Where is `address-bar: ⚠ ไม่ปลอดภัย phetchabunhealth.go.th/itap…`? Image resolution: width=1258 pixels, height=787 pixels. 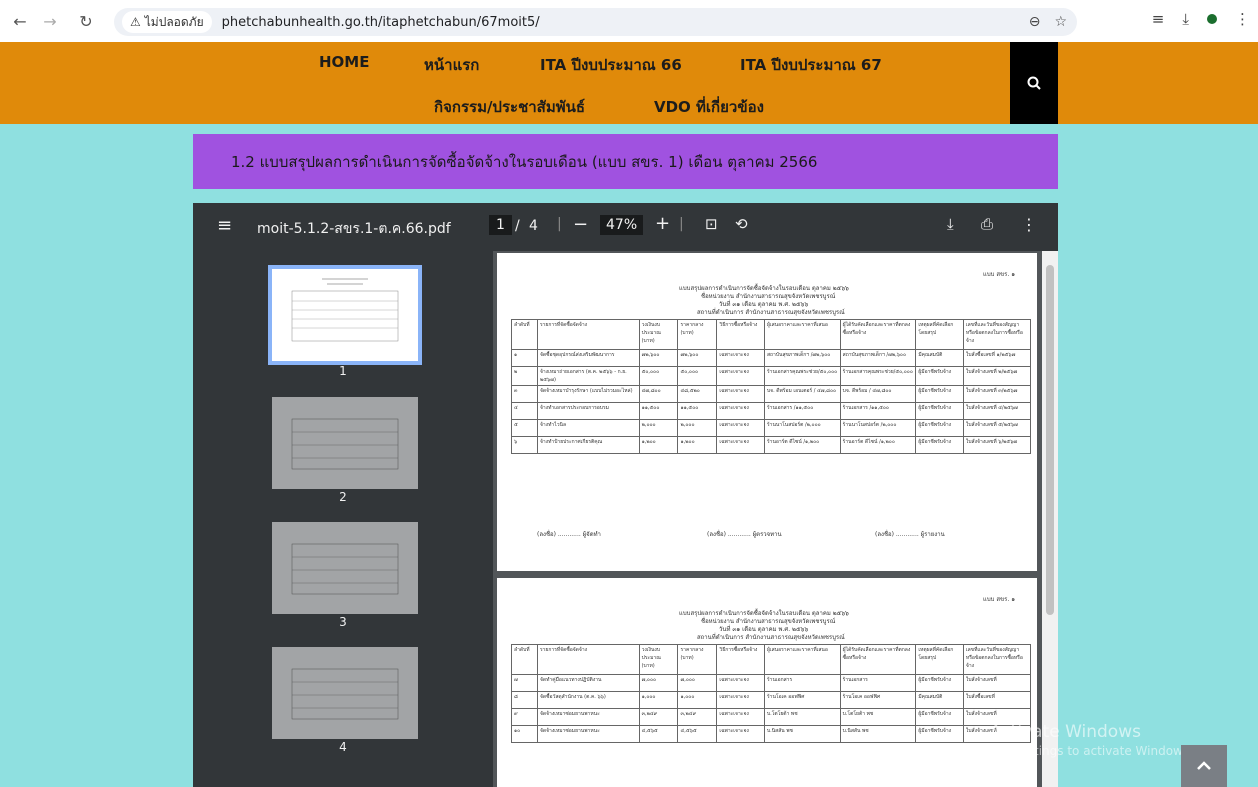 address-bar: ⚠ ไม่ปลอดภัย phetchabunhealth.go.th/itap… is located at coordinates (595, 22).